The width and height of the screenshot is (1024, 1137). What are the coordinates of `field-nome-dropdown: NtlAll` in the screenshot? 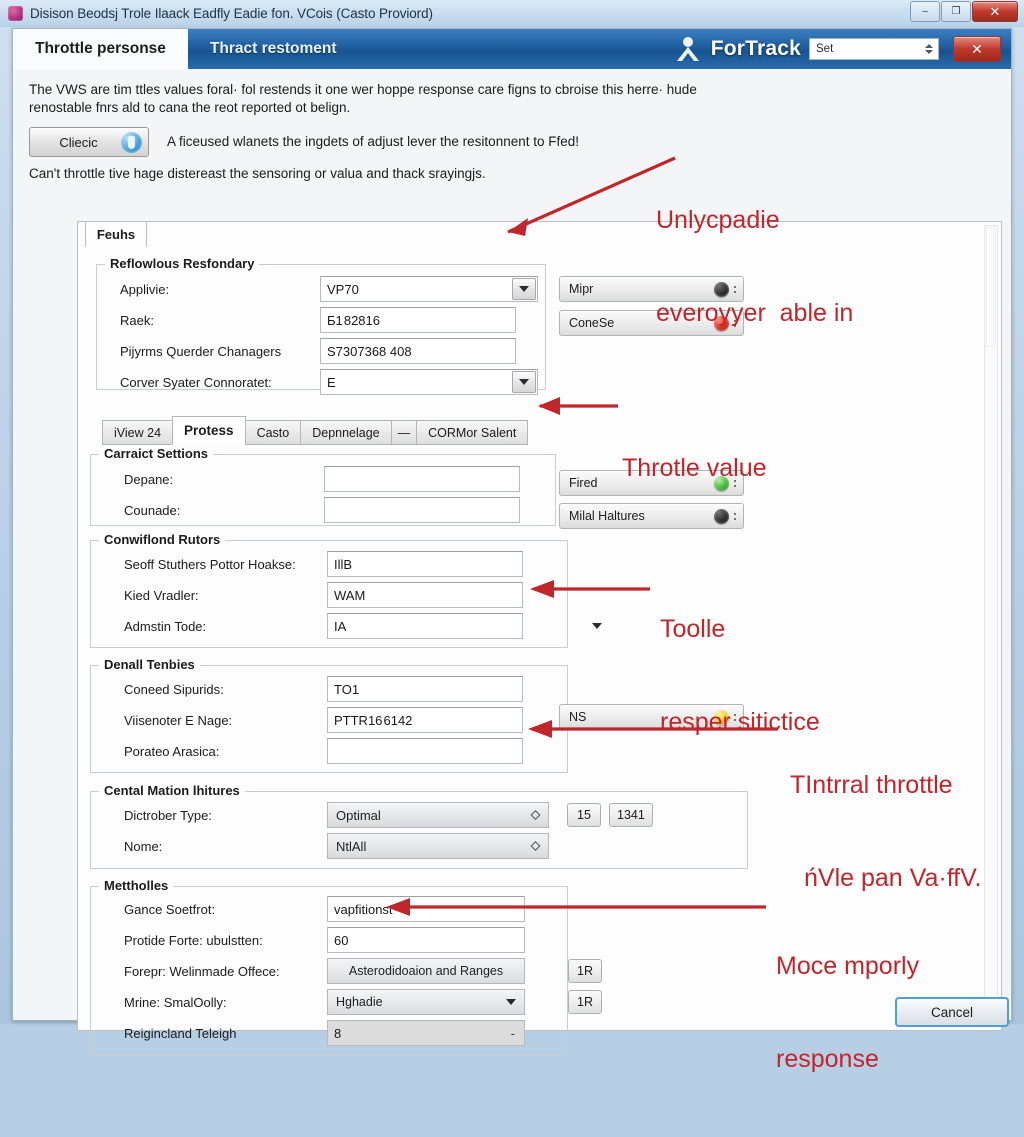 It's located at (438, 846).